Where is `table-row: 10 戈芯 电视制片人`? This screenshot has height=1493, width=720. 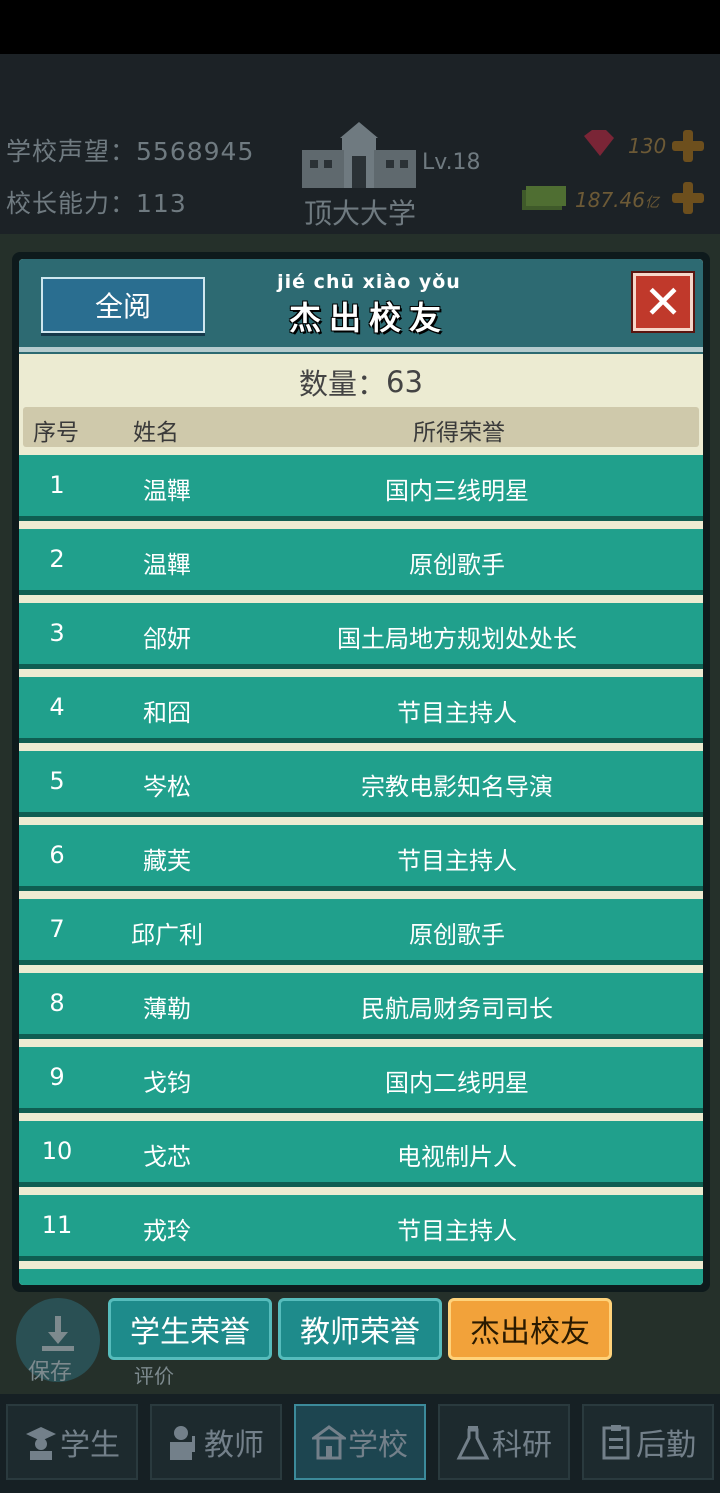 table-row: 10 戈芯 电视制片人 is located at coordinates (361, 1154).